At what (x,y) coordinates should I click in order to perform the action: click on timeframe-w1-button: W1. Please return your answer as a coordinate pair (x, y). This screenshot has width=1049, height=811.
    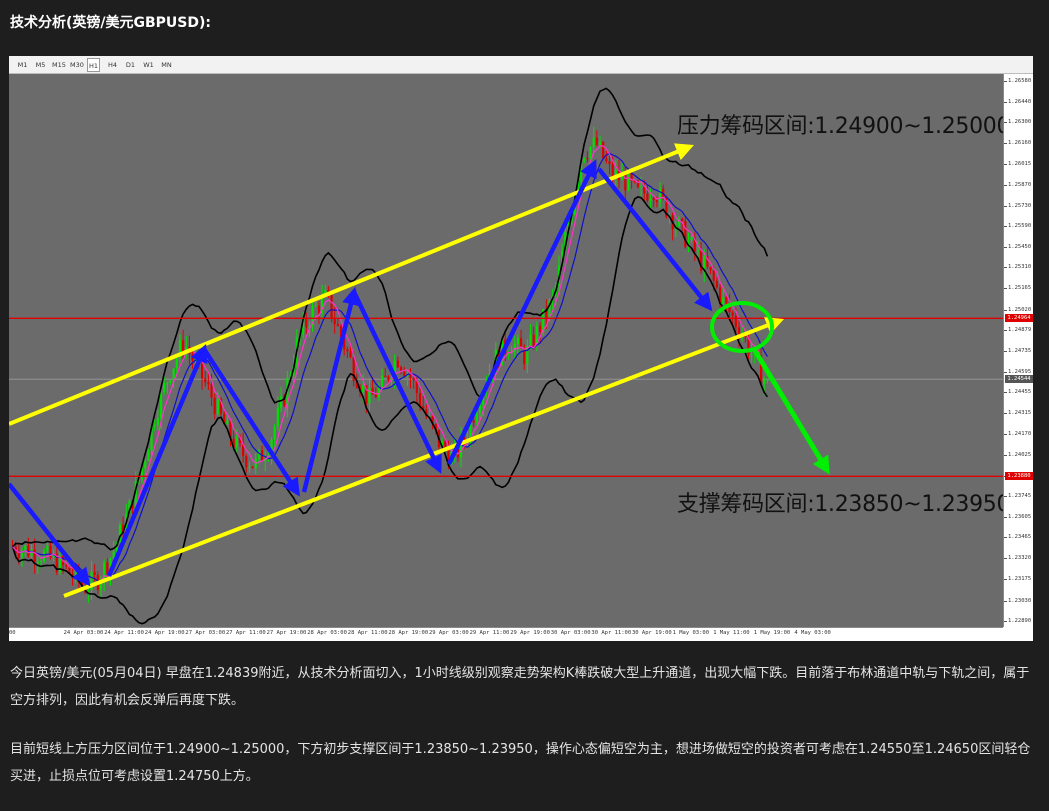
    Looking at the image, I should click on (148, 65).